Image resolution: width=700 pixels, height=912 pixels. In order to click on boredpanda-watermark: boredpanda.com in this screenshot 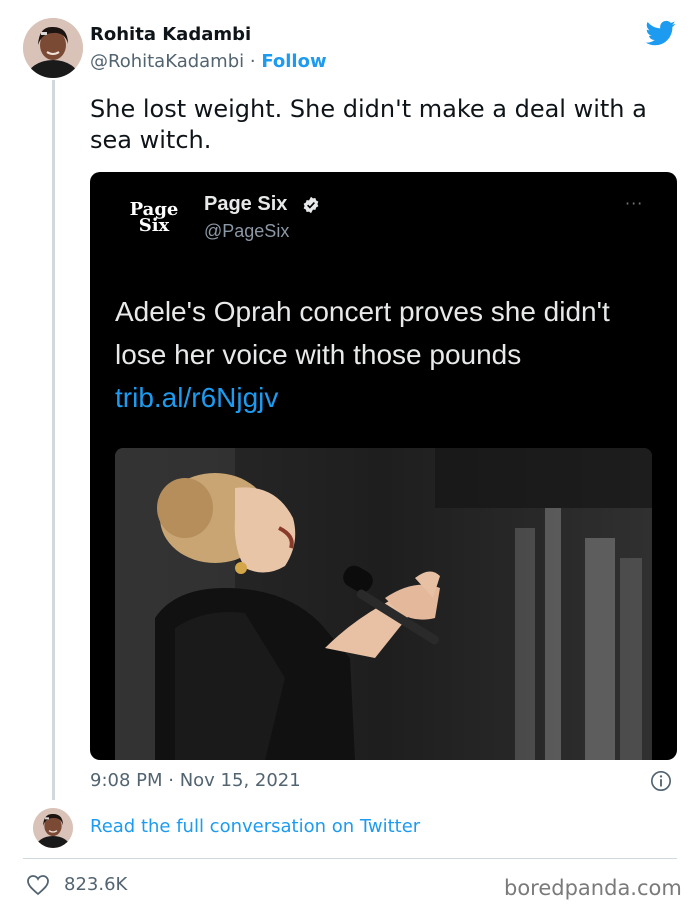, I will do `click(593, 888)`.